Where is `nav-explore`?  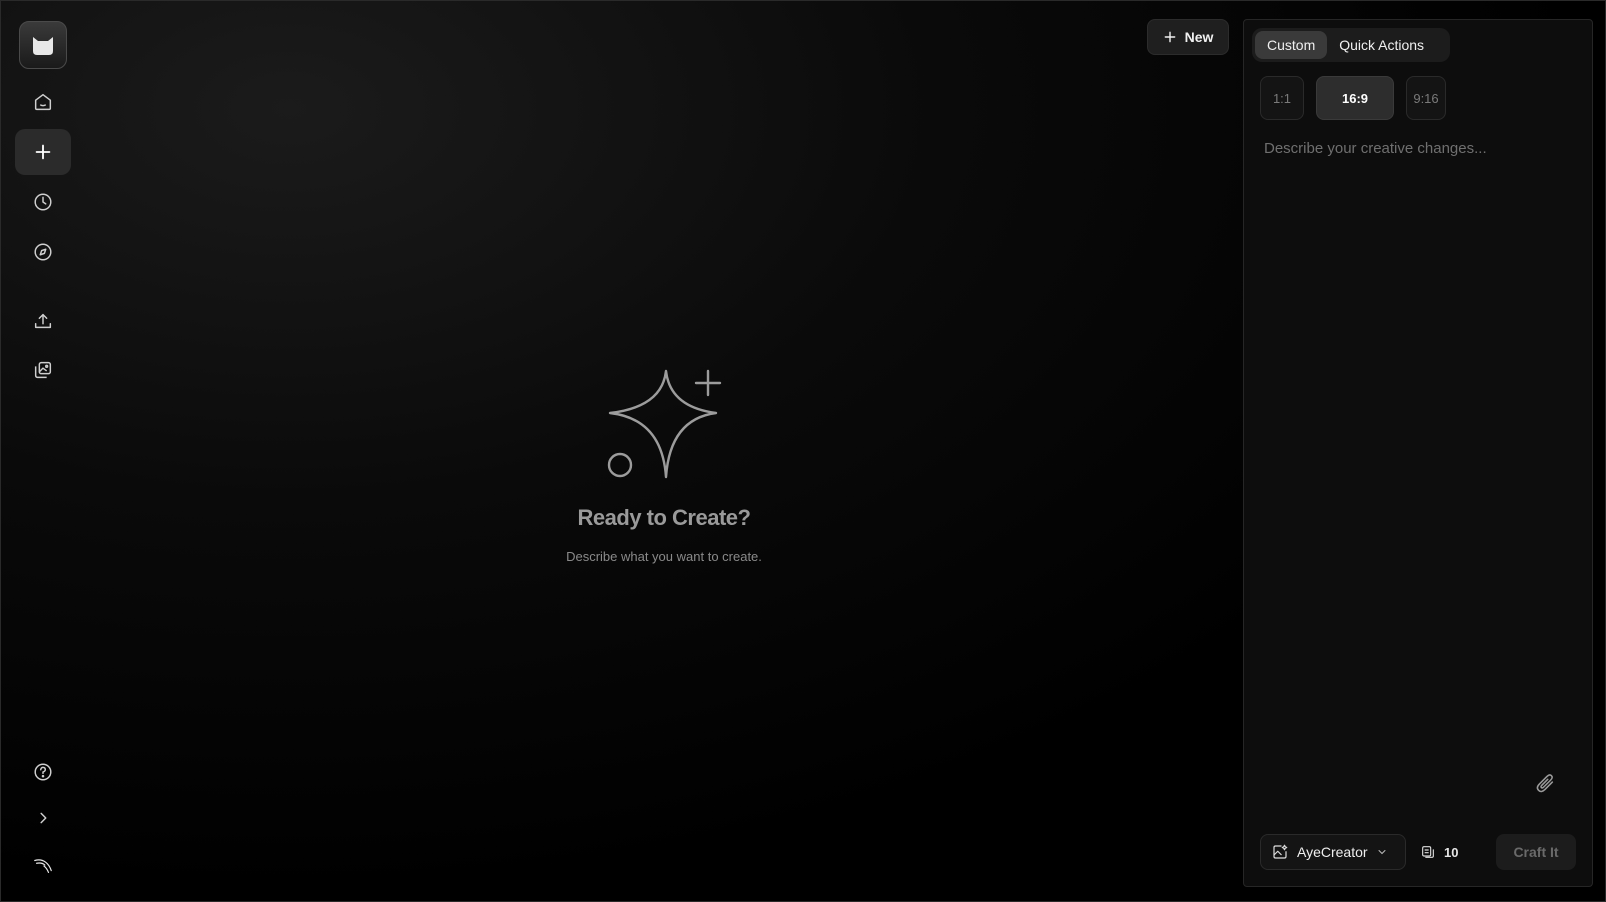
nav-explore is located at coordinates (43, 252).